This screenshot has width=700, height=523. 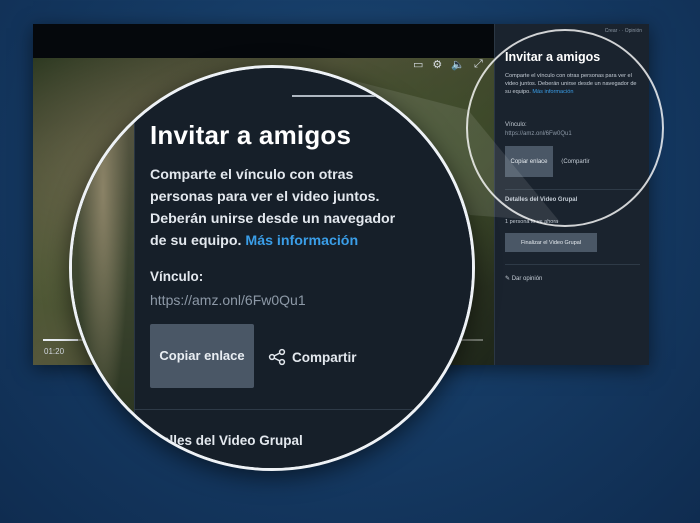 What do you see at coordinates (532, 222) in the screenshot?
I see `sidebar-viewer-count: 1 persona lo ve ahora` at bounding box center [532, 222].